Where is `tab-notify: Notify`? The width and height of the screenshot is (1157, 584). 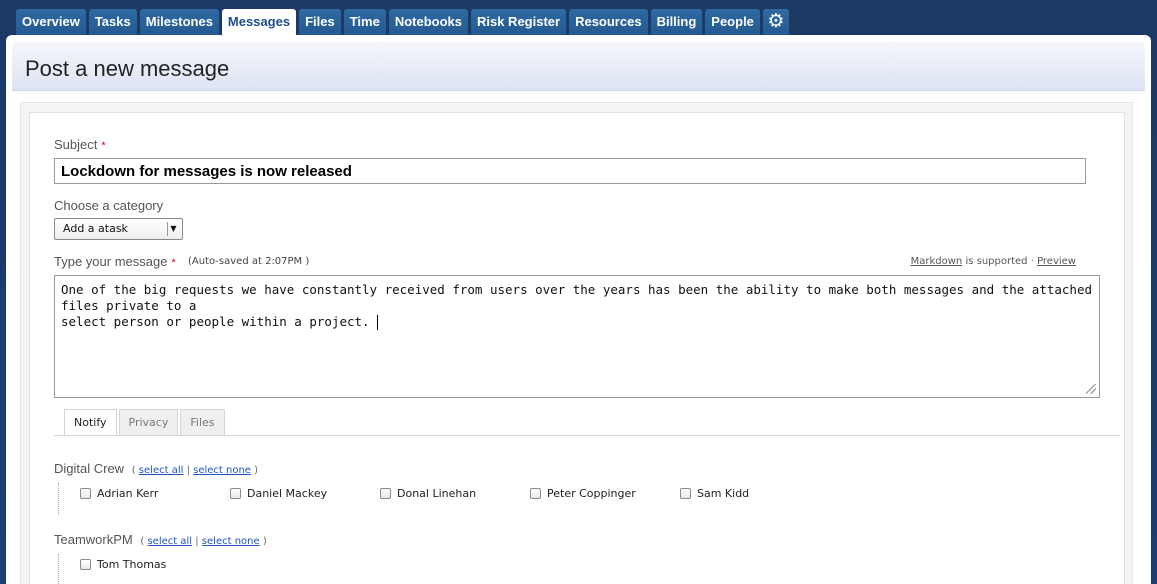 tab-notify: Notify is located at coordinates (90, 422).